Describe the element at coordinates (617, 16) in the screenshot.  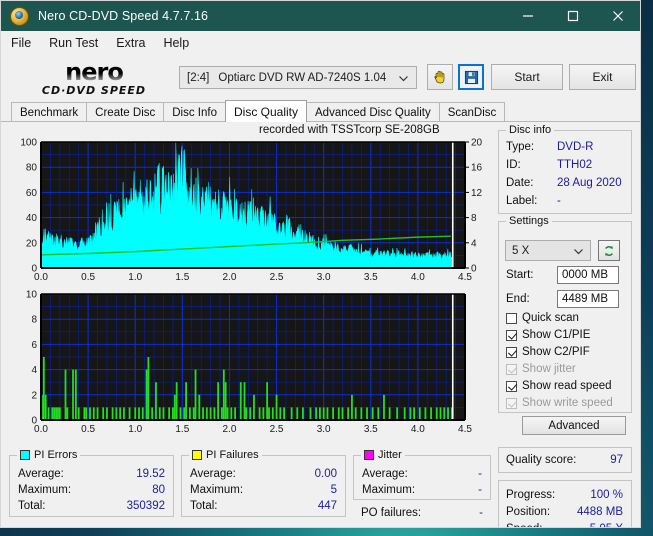
I see `close-icon` at that location.